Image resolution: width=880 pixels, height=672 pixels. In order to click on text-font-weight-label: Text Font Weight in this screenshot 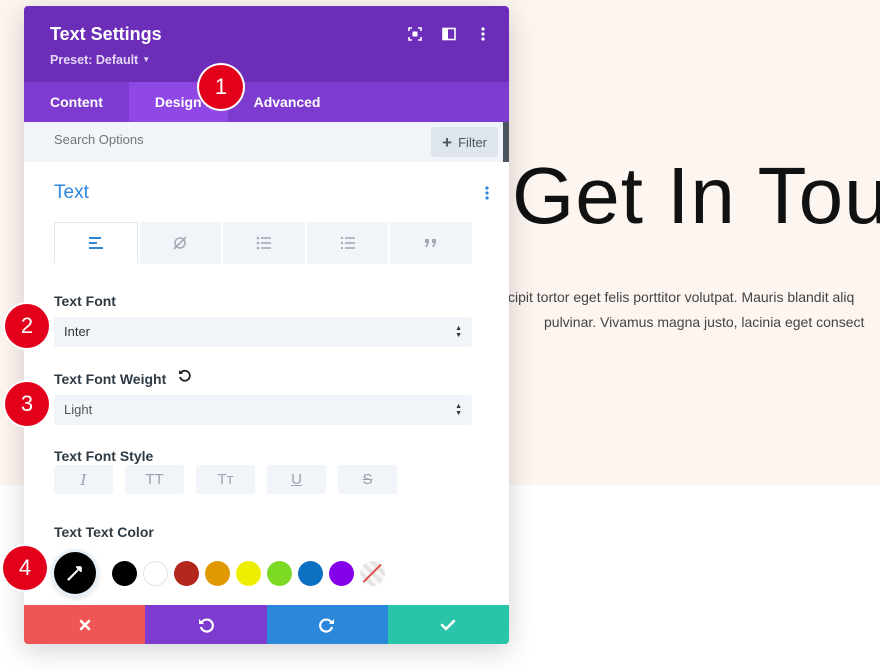, I will do `click(110, 379)`.